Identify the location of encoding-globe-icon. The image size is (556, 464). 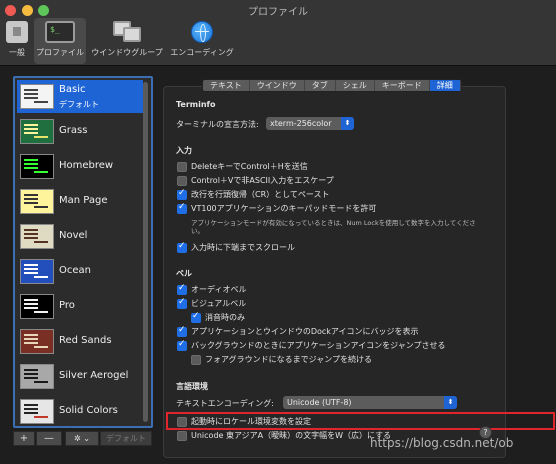
(202, 32).